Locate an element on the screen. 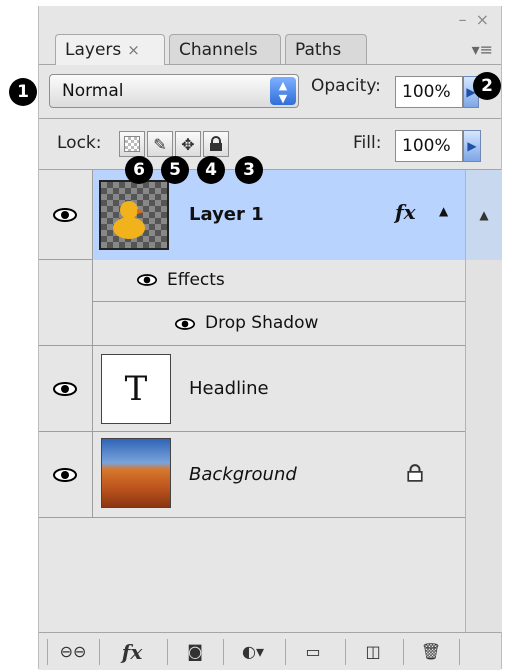 This screenshot has height=670, width=510. add-layer-mask-icon: ◙ is located at coordinates (195, 652).